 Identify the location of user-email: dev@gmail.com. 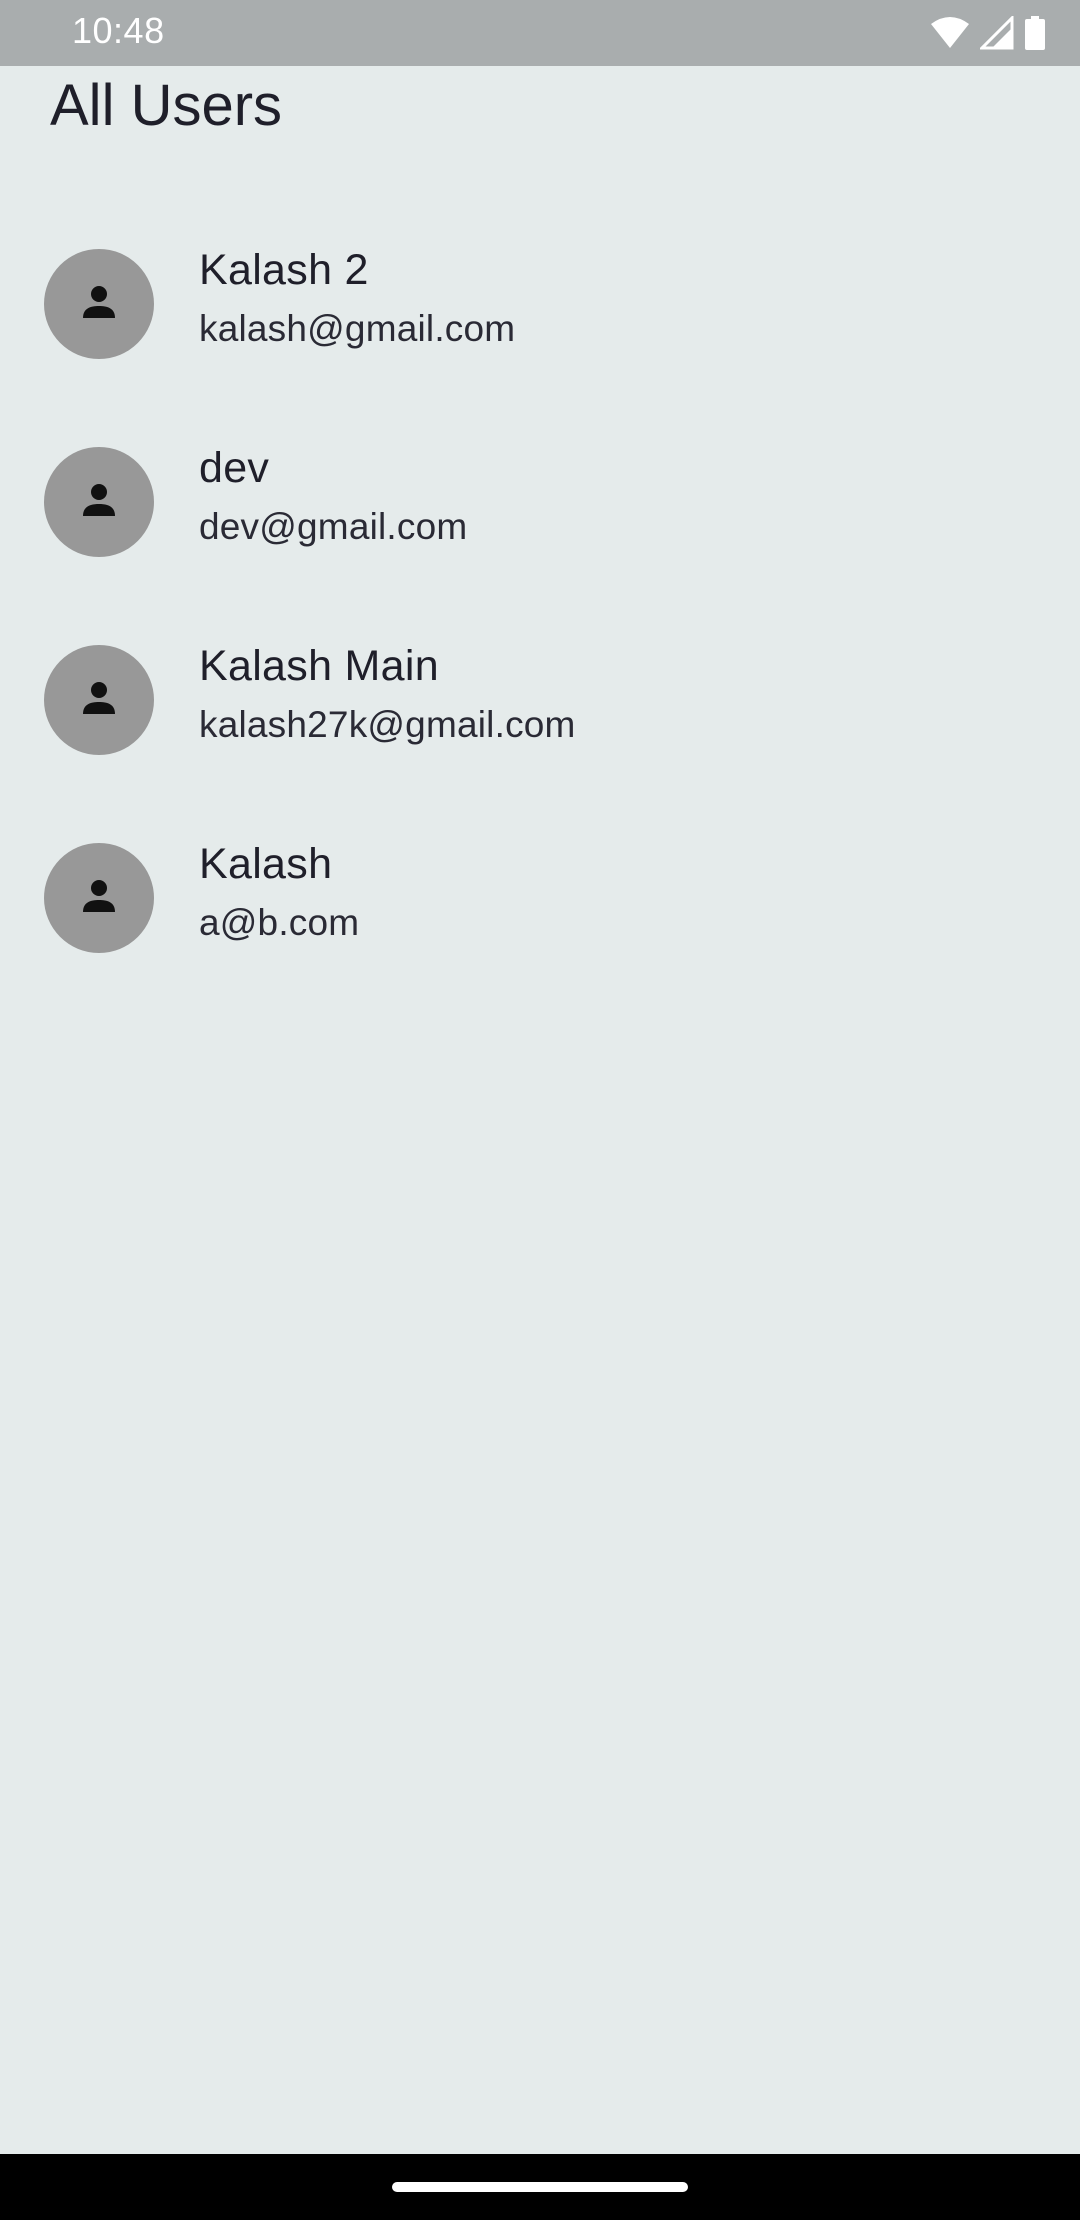
(333, 527).